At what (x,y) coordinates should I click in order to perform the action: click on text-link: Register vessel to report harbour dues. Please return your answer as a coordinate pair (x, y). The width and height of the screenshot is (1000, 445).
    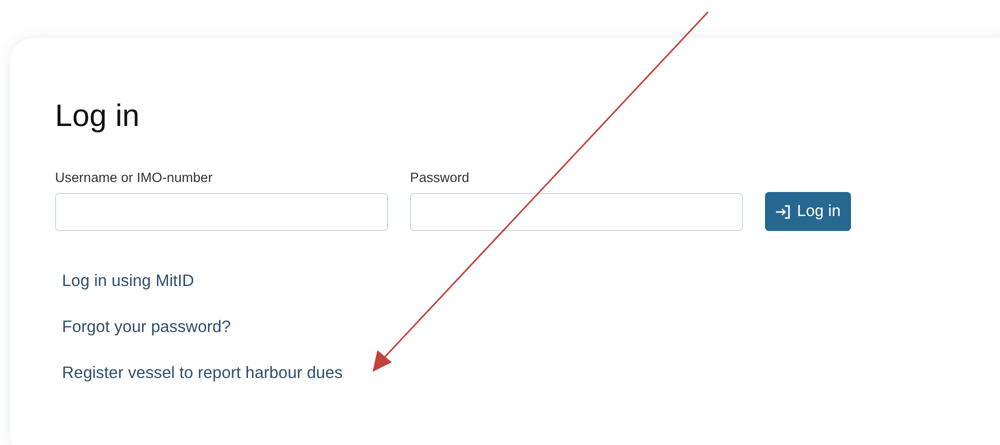
    Looking at the image, I should click on (202, 373).